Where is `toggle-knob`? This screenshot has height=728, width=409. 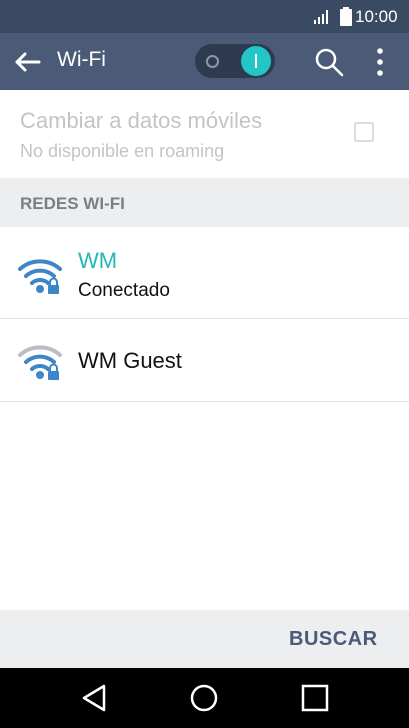 toggle-knob is located at coordinates (256, 61).